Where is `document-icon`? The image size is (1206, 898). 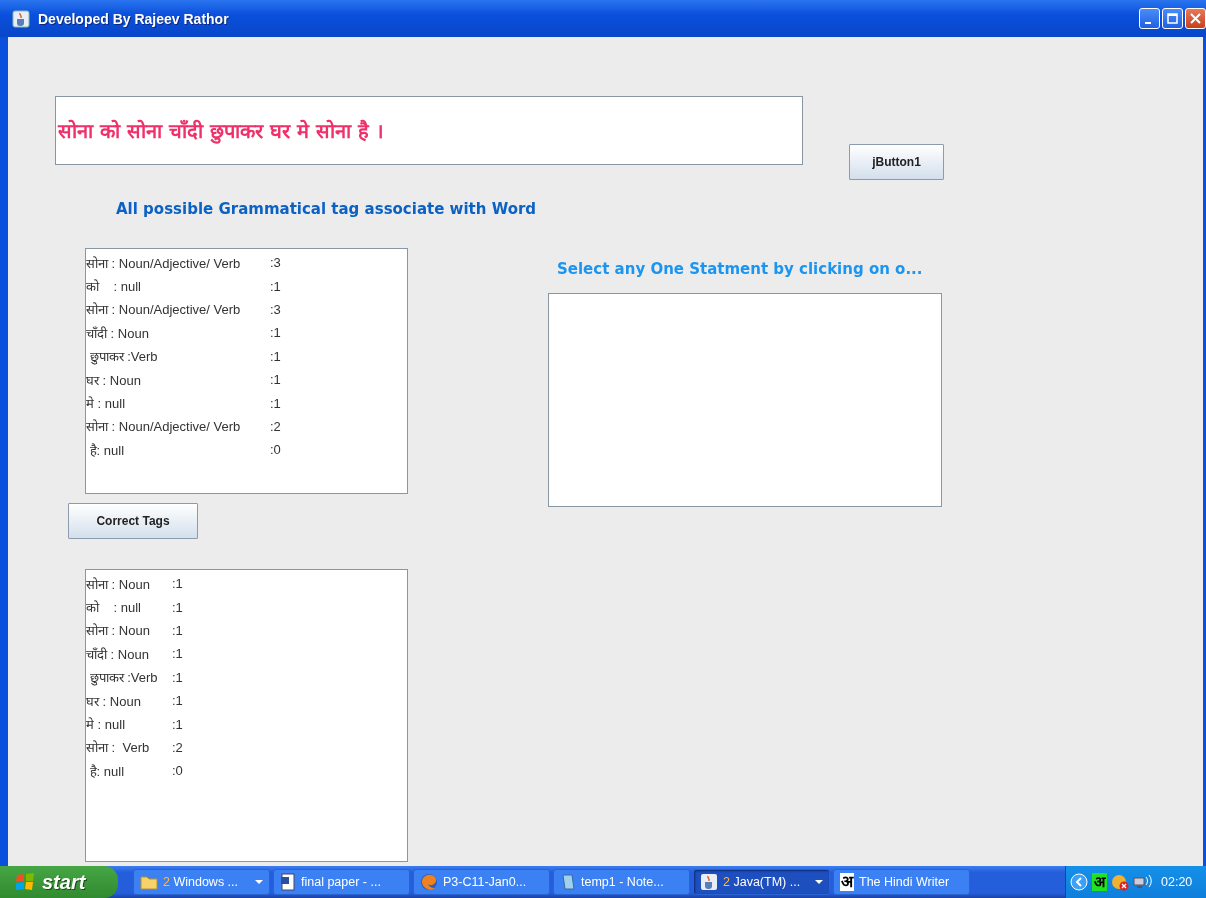 document-icon is located at coordinates (288, 882).